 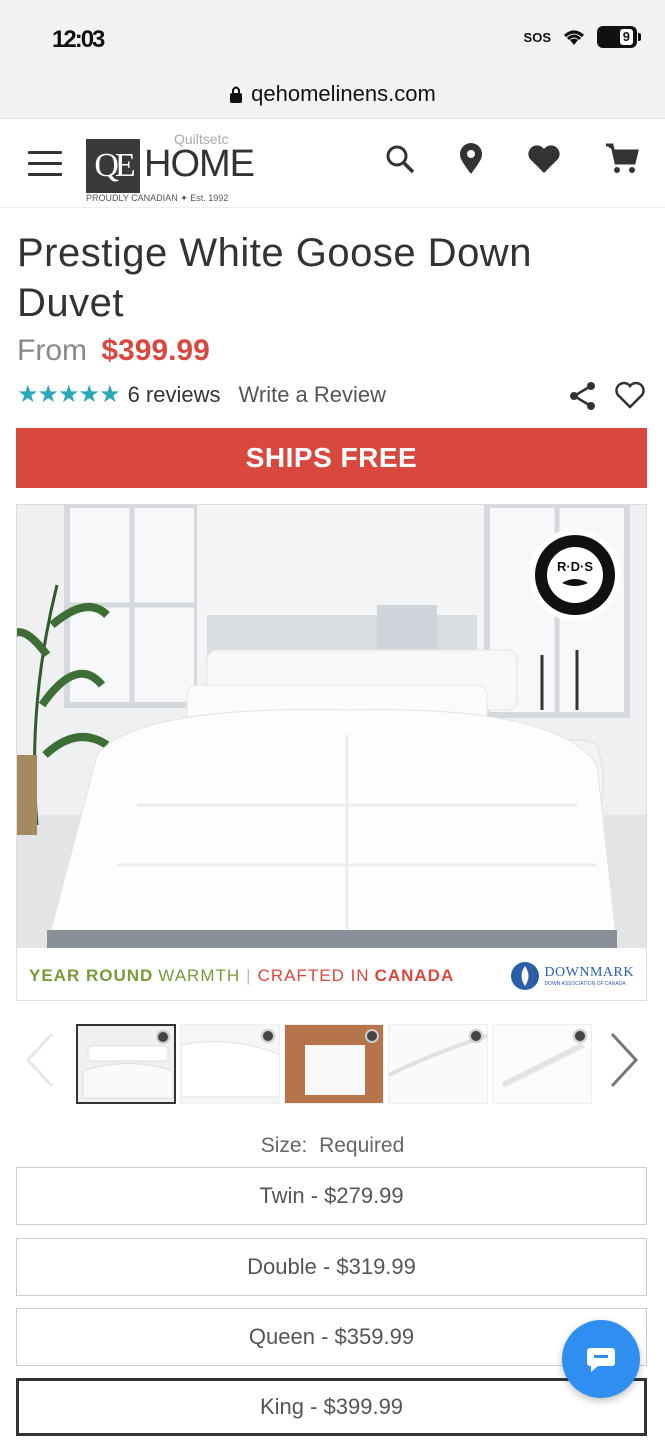 What do you see at coordinates (331, 1407) in the screenshot?
I see `size-option-king: King - $399.99` at bounding box center [331, 1407].